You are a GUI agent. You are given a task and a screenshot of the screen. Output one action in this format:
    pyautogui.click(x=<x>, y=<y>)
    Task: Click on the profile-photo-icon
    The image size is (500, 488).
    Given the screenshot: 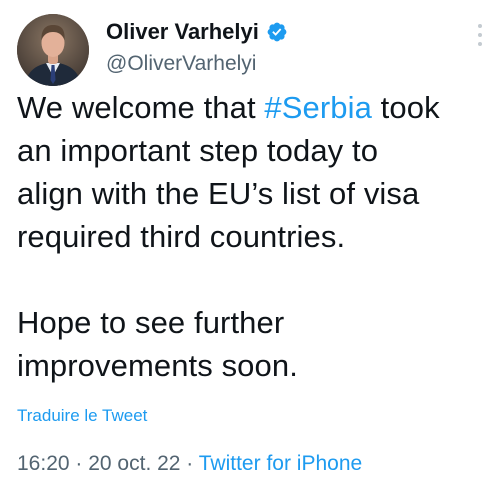 What is the action you would take?
    pyautogui.click(x=53, y=50)
    